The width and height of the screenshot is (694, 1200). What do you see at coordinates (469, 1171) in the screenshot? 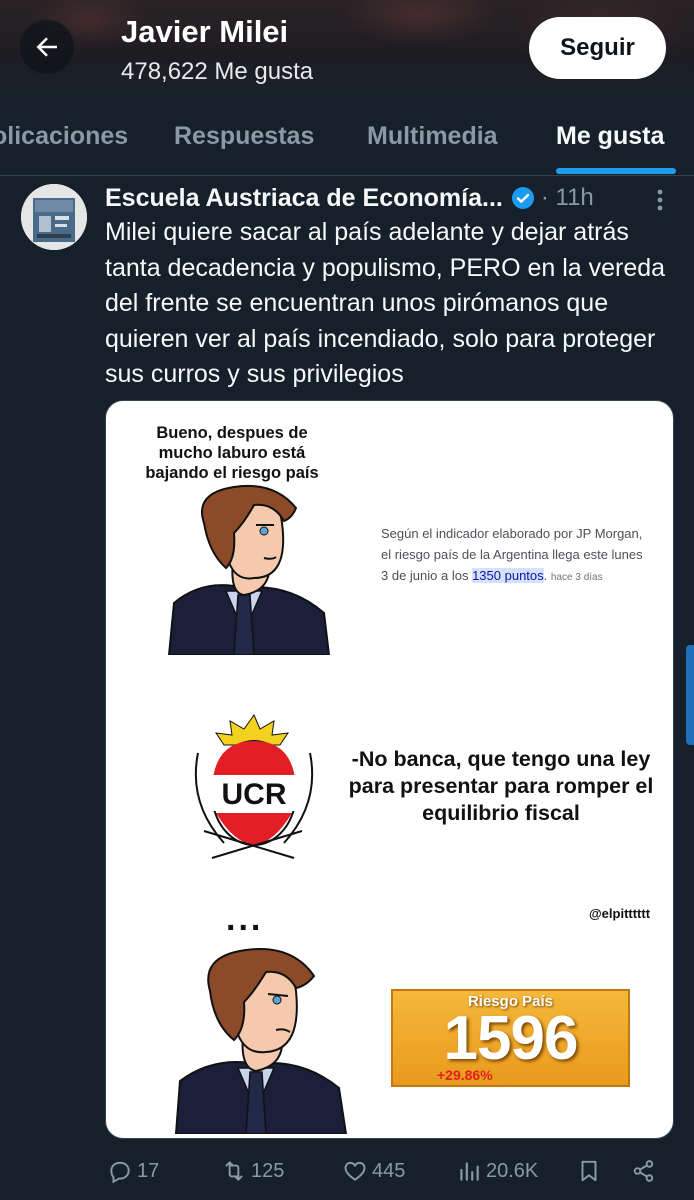
I see `analytics-icon` at bounding box center [469, 1171].